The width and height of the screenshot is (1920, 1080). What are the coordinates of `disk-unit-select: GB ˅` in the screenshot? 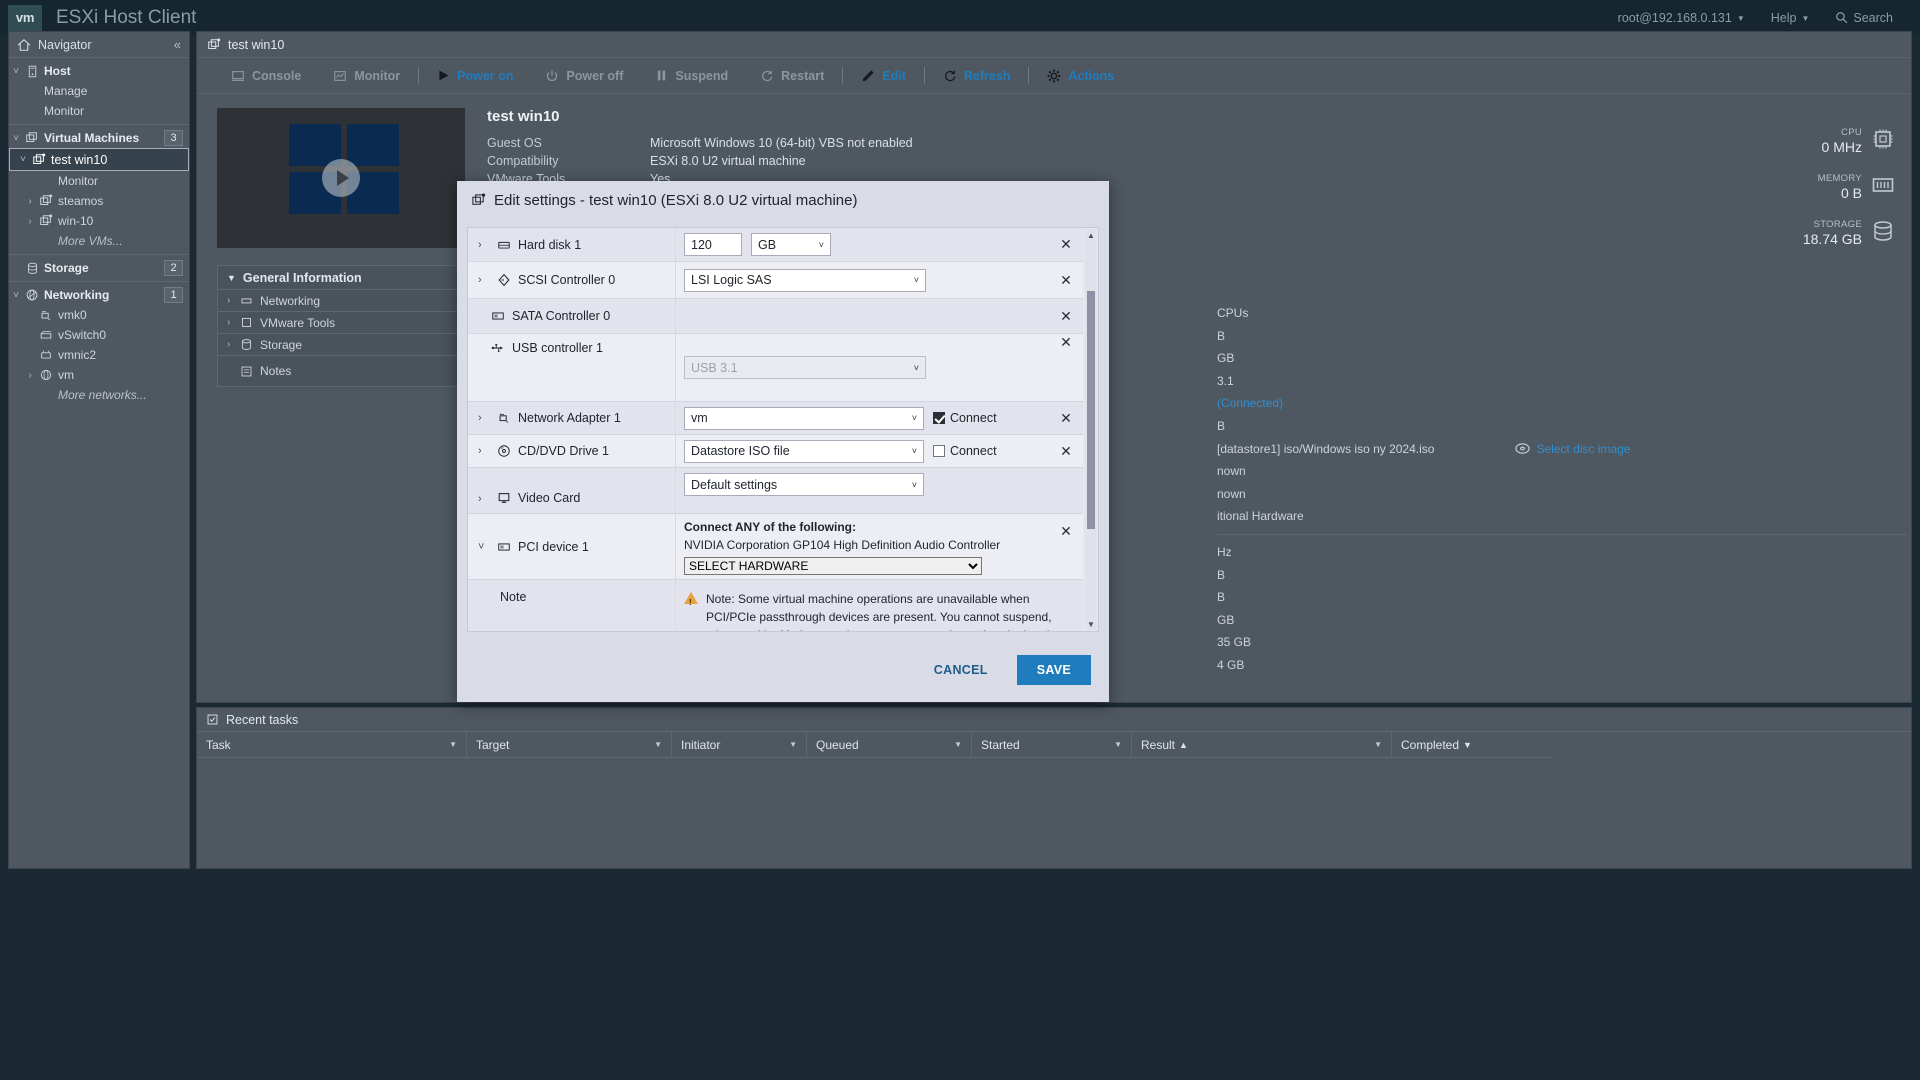 It's located at (791, 244).